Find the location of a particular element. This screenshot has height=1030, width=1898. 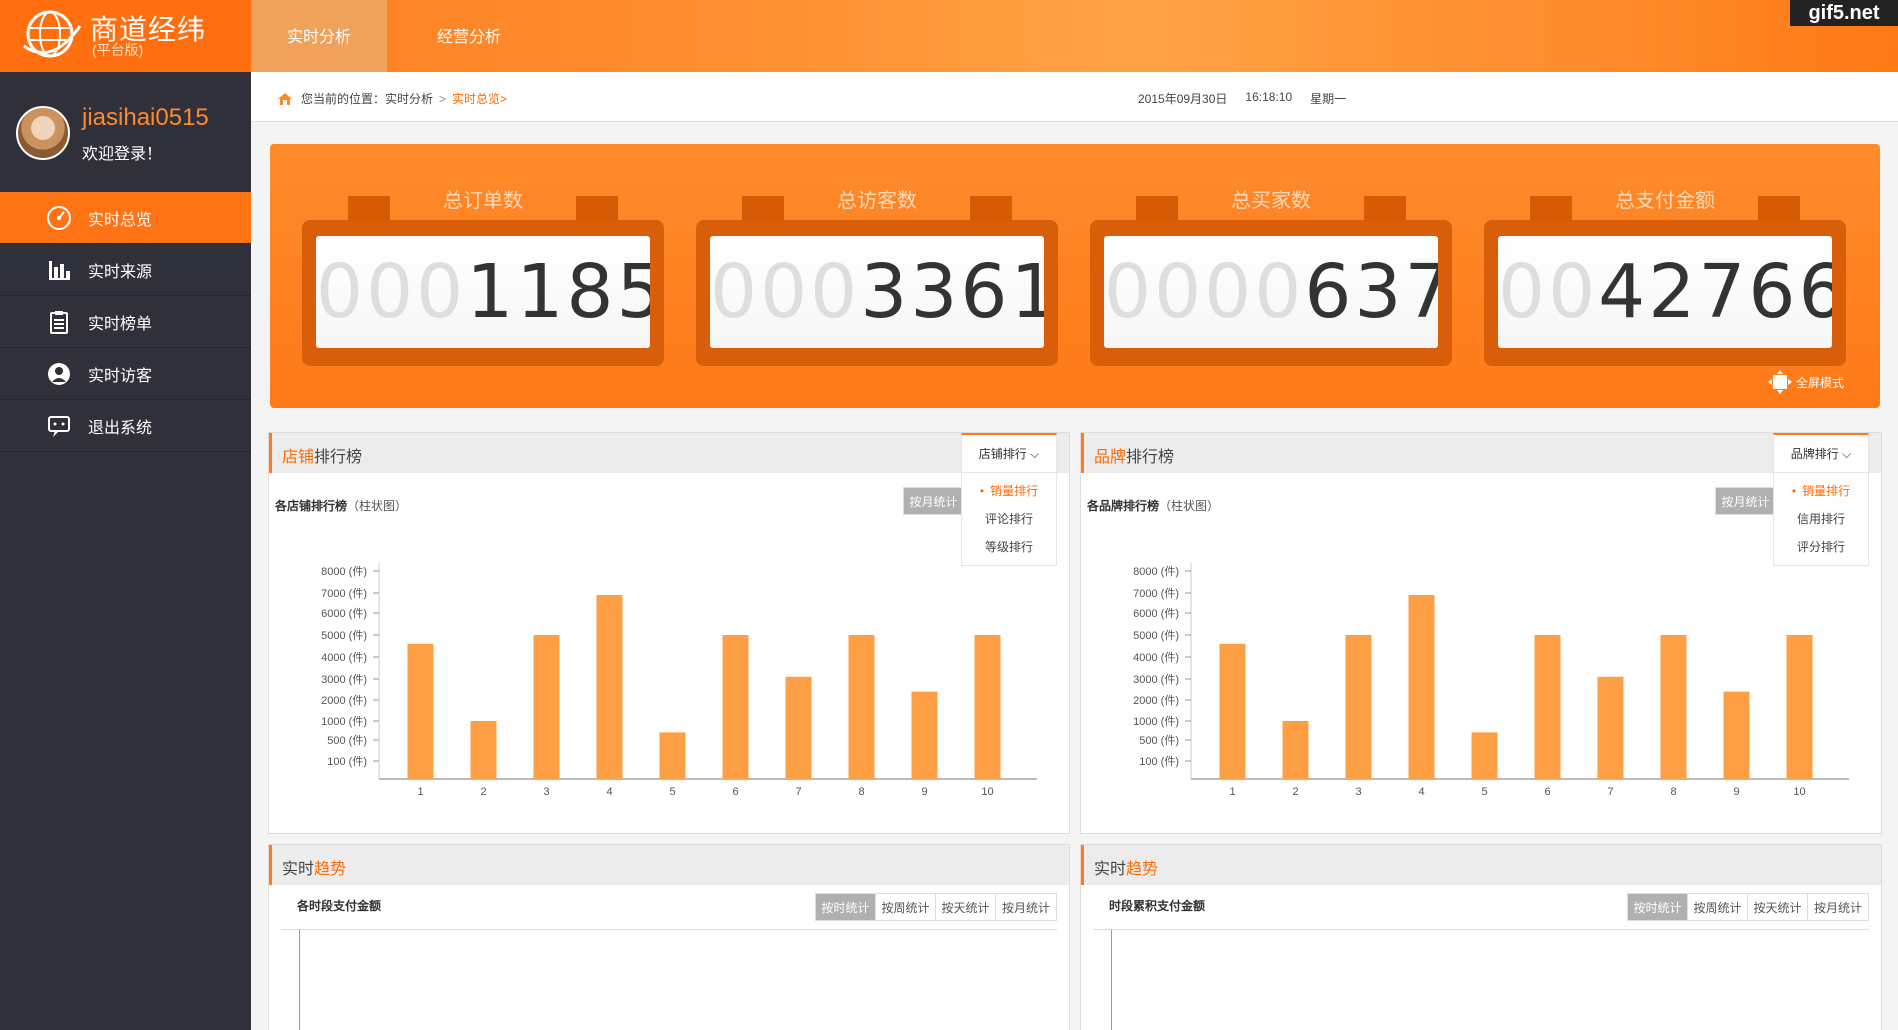

breadcrumb: 您当前的位置： 实时分析 > 实时总览> is located at coordinates (392, 98).